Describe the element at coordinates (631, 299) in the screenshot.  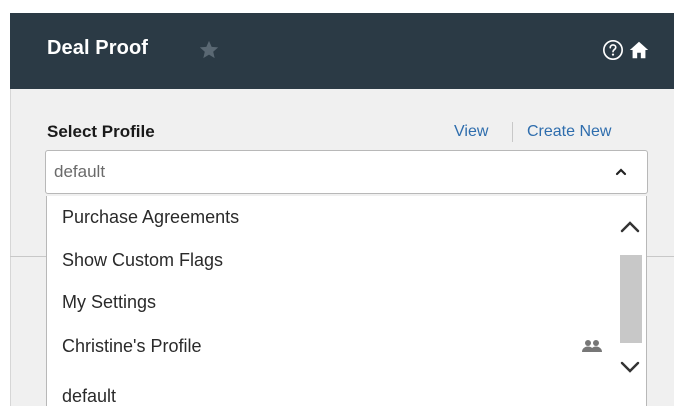
I see `scrollbar-thumb` at that location.